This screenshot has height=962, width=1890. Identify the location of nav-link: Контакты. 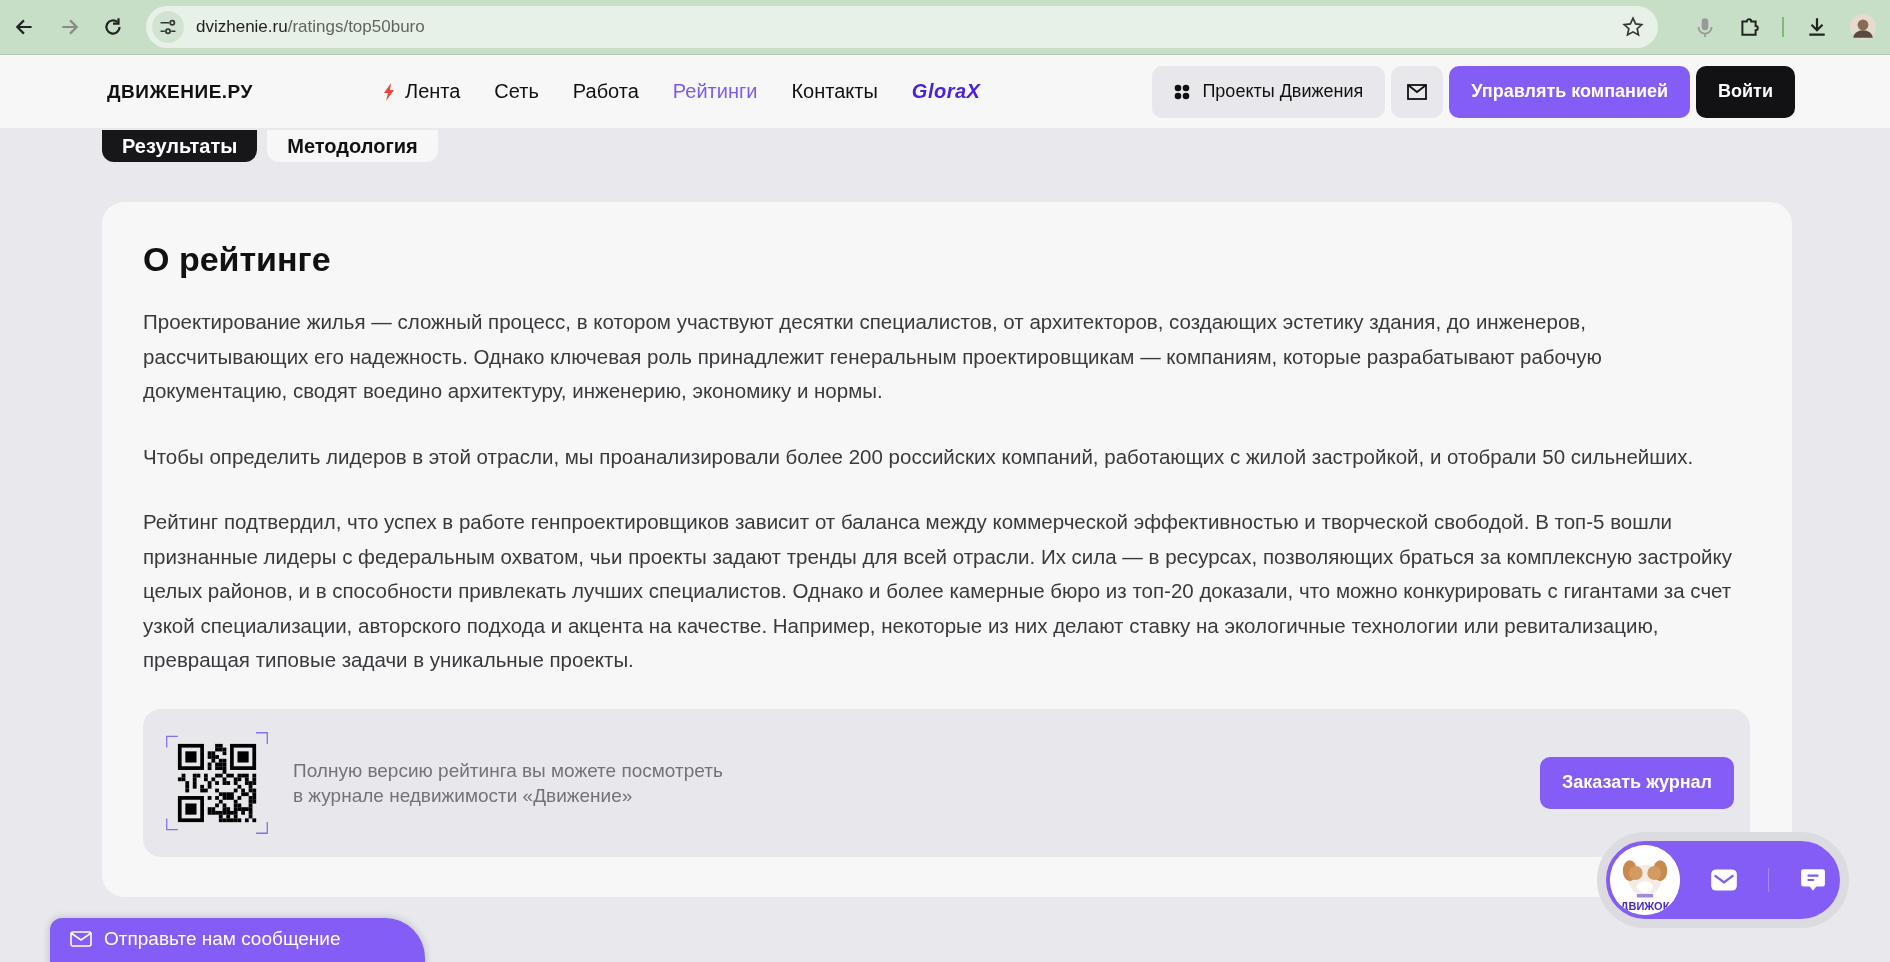
(834, 91).